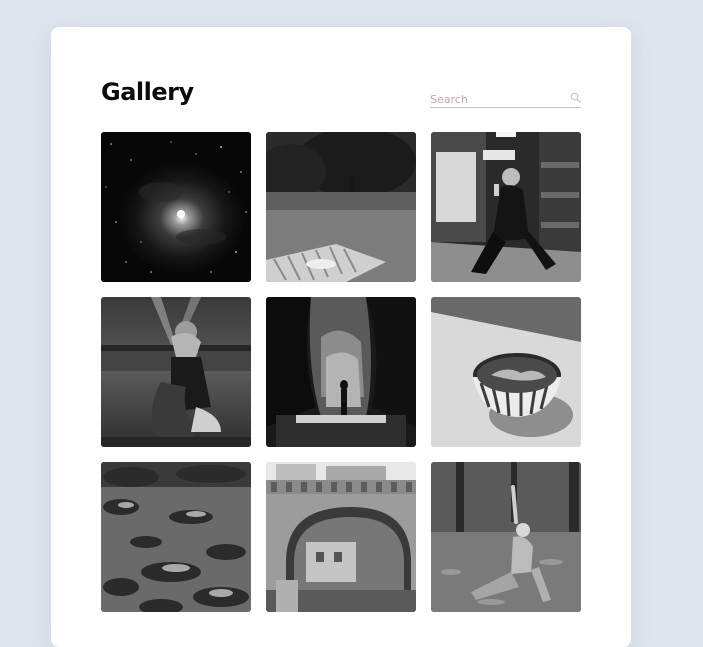 This screenshot has height=647, width=703. Describe the element at coordinates (341, 207) in the screenshot. I see `photo-park-picnic` at that location.